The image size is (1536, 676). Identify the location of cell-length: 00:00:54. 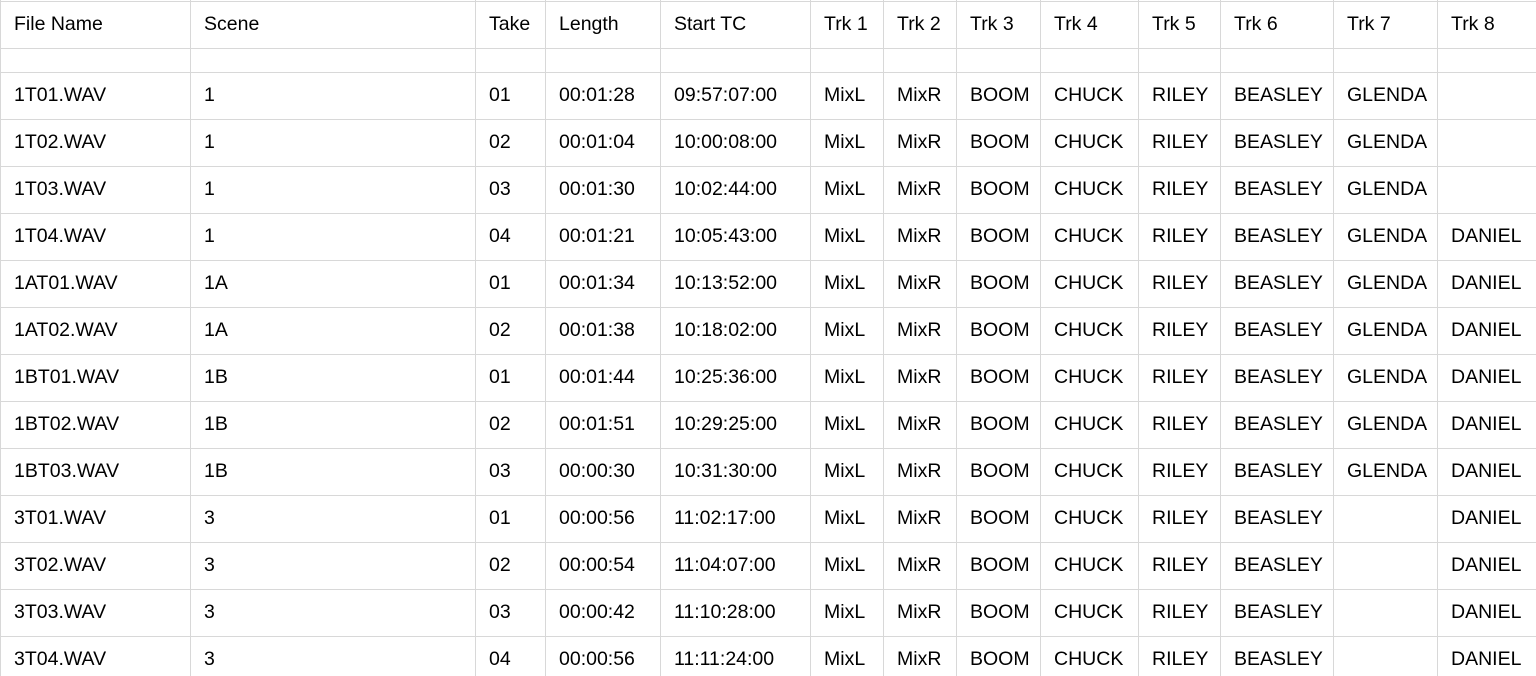
(603, 566).